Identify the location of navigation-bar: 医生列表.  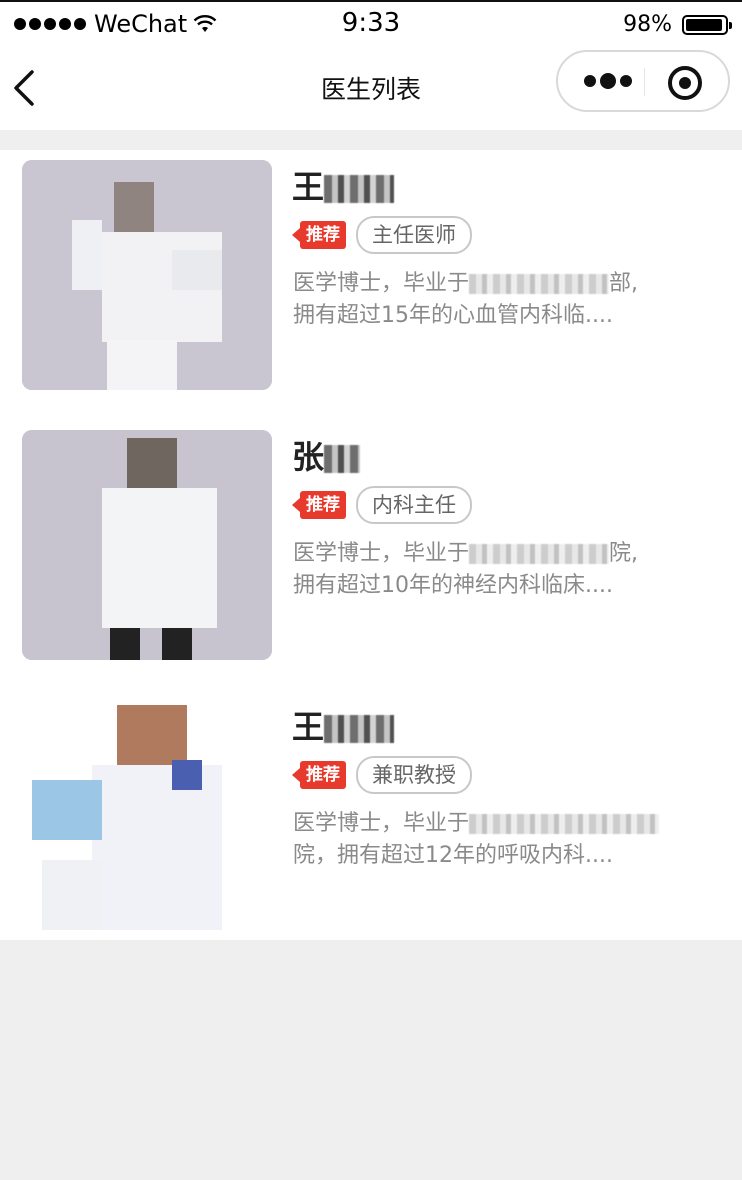
(371, 88).